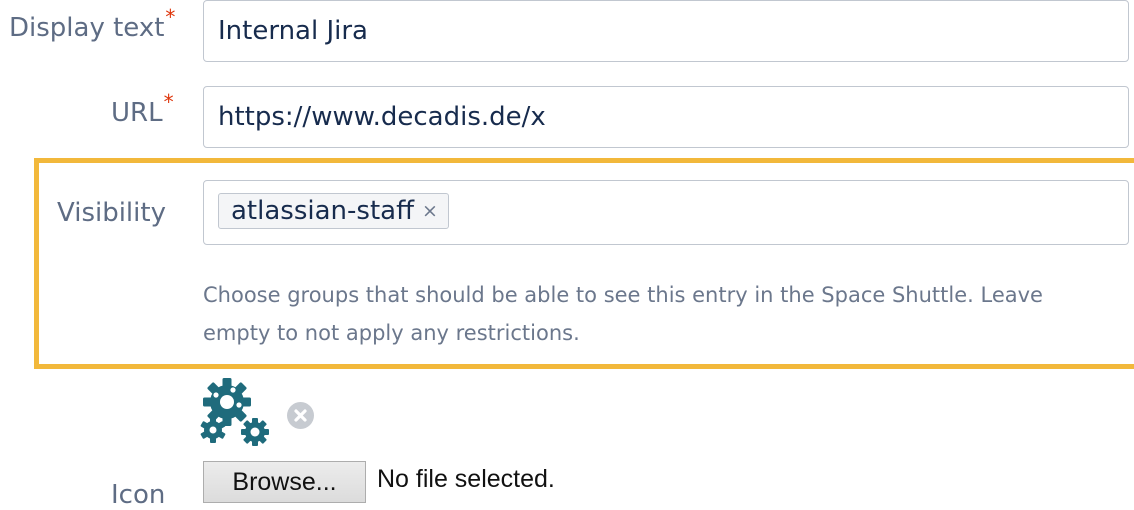 Image resolution: width=1134 pixels, height=510 pixels. I want to click on group-tag-label: atlassian-staff, so click(322, 211).